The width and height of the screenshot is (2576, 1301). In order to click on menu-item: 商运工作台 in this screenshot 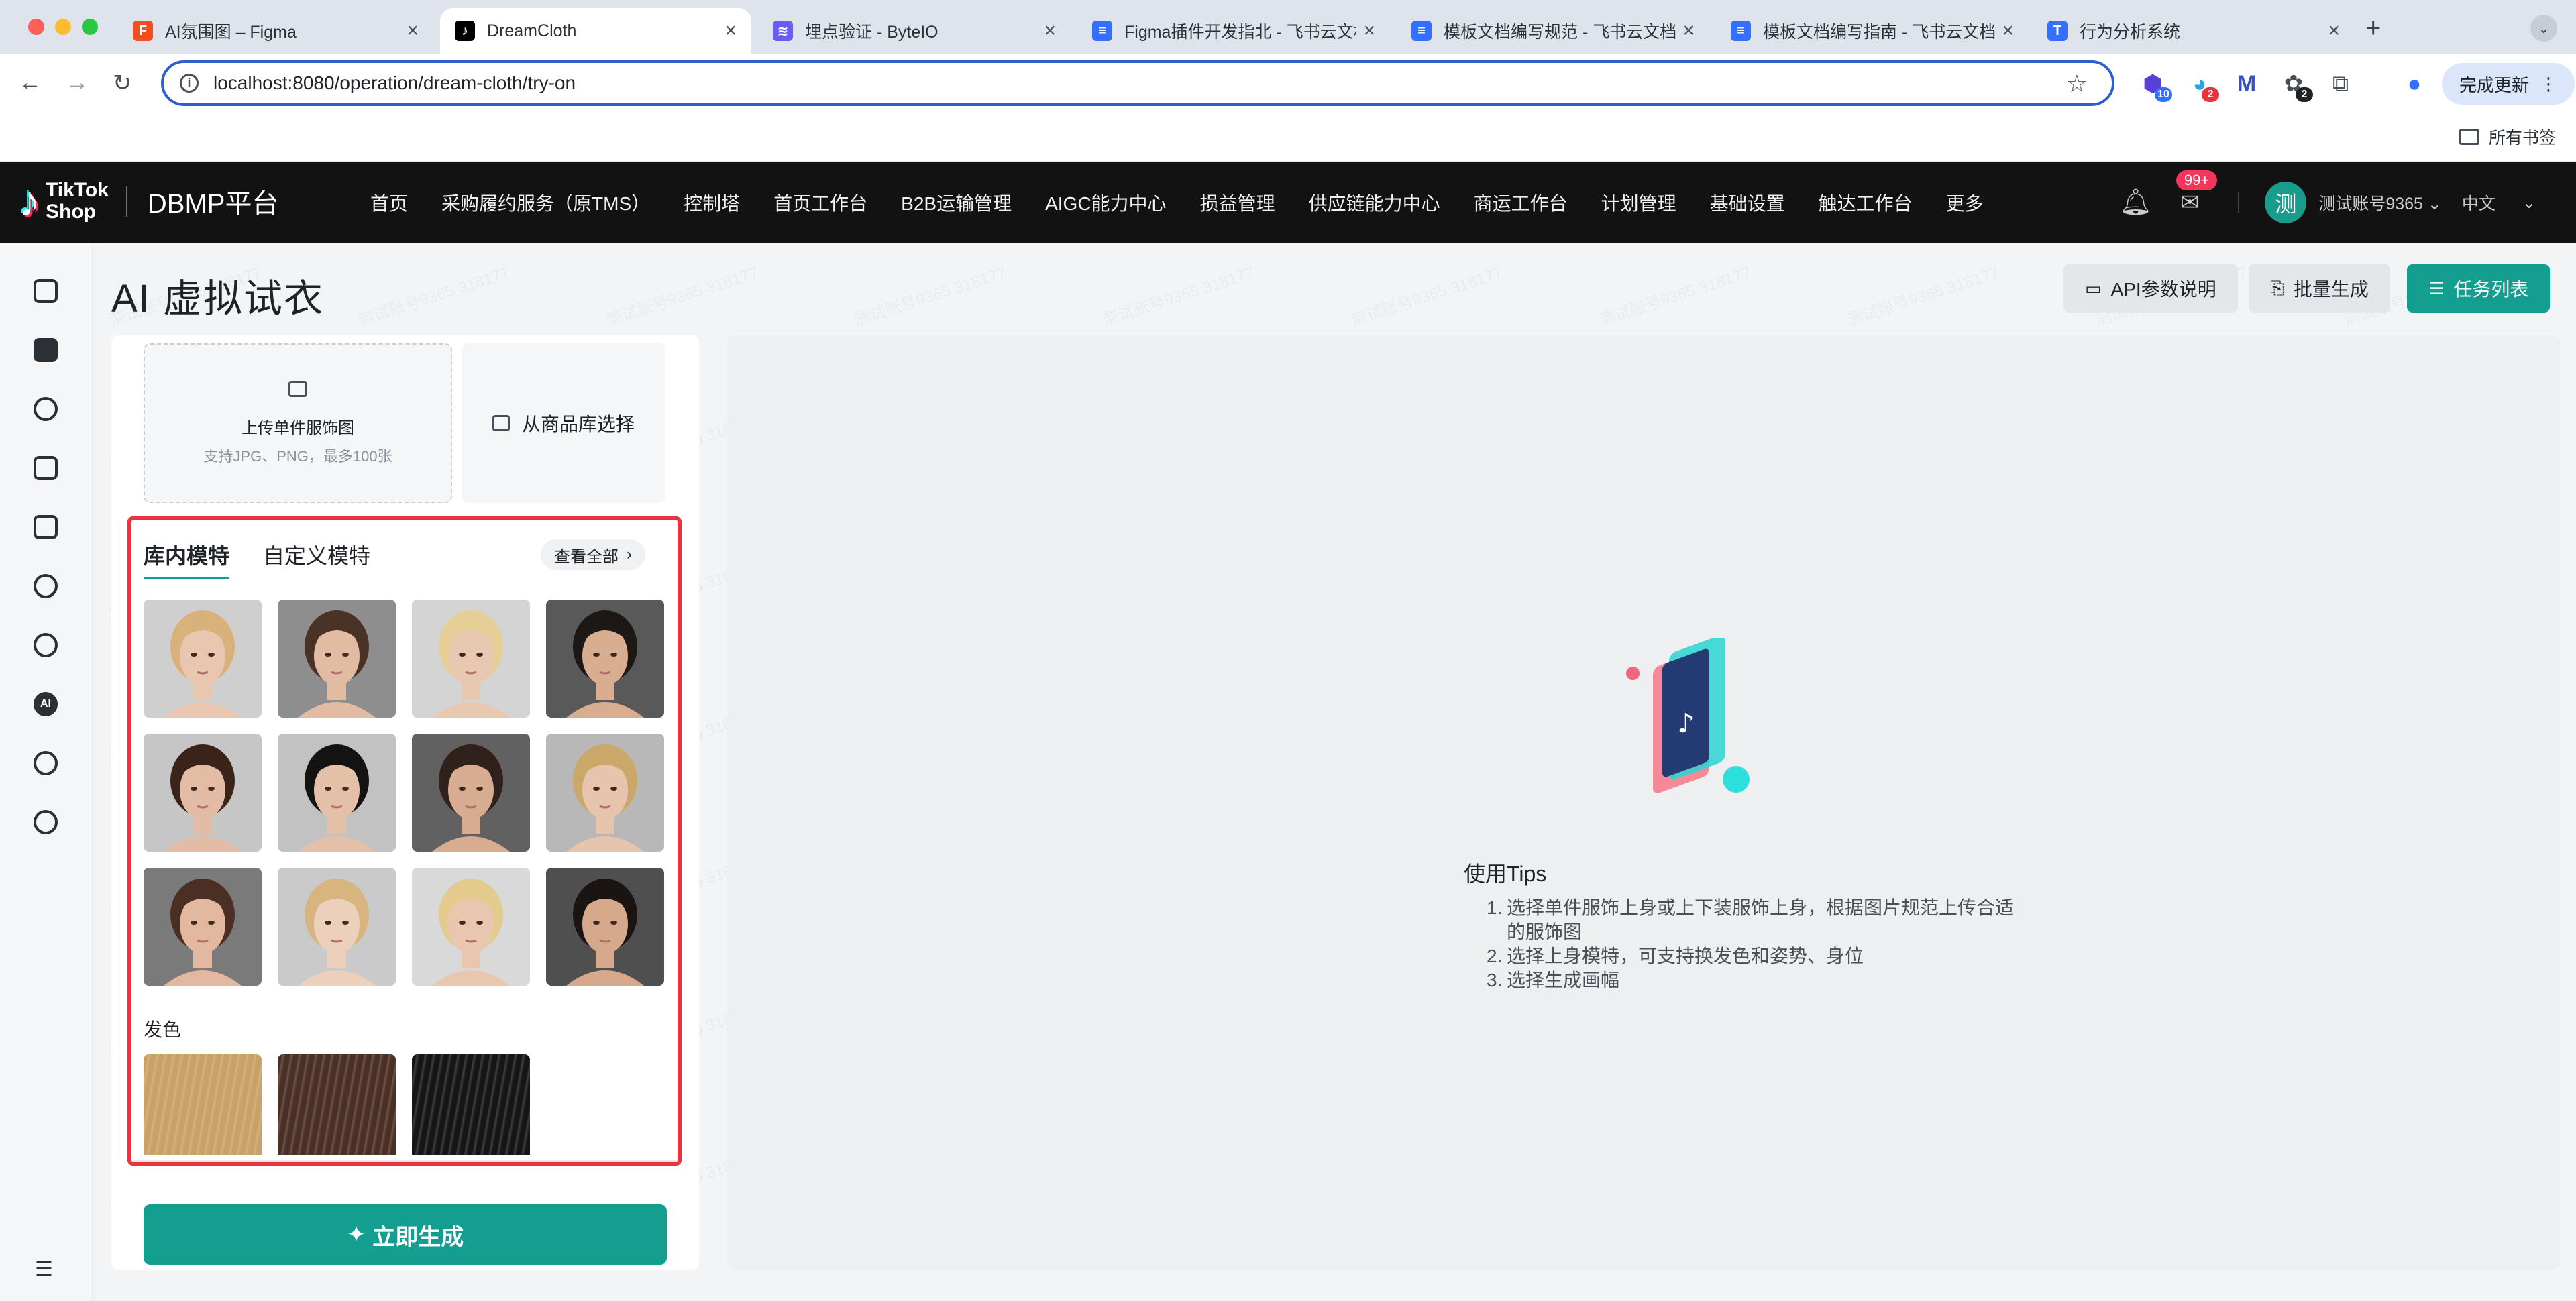, I will do `click(1521, 202)`.